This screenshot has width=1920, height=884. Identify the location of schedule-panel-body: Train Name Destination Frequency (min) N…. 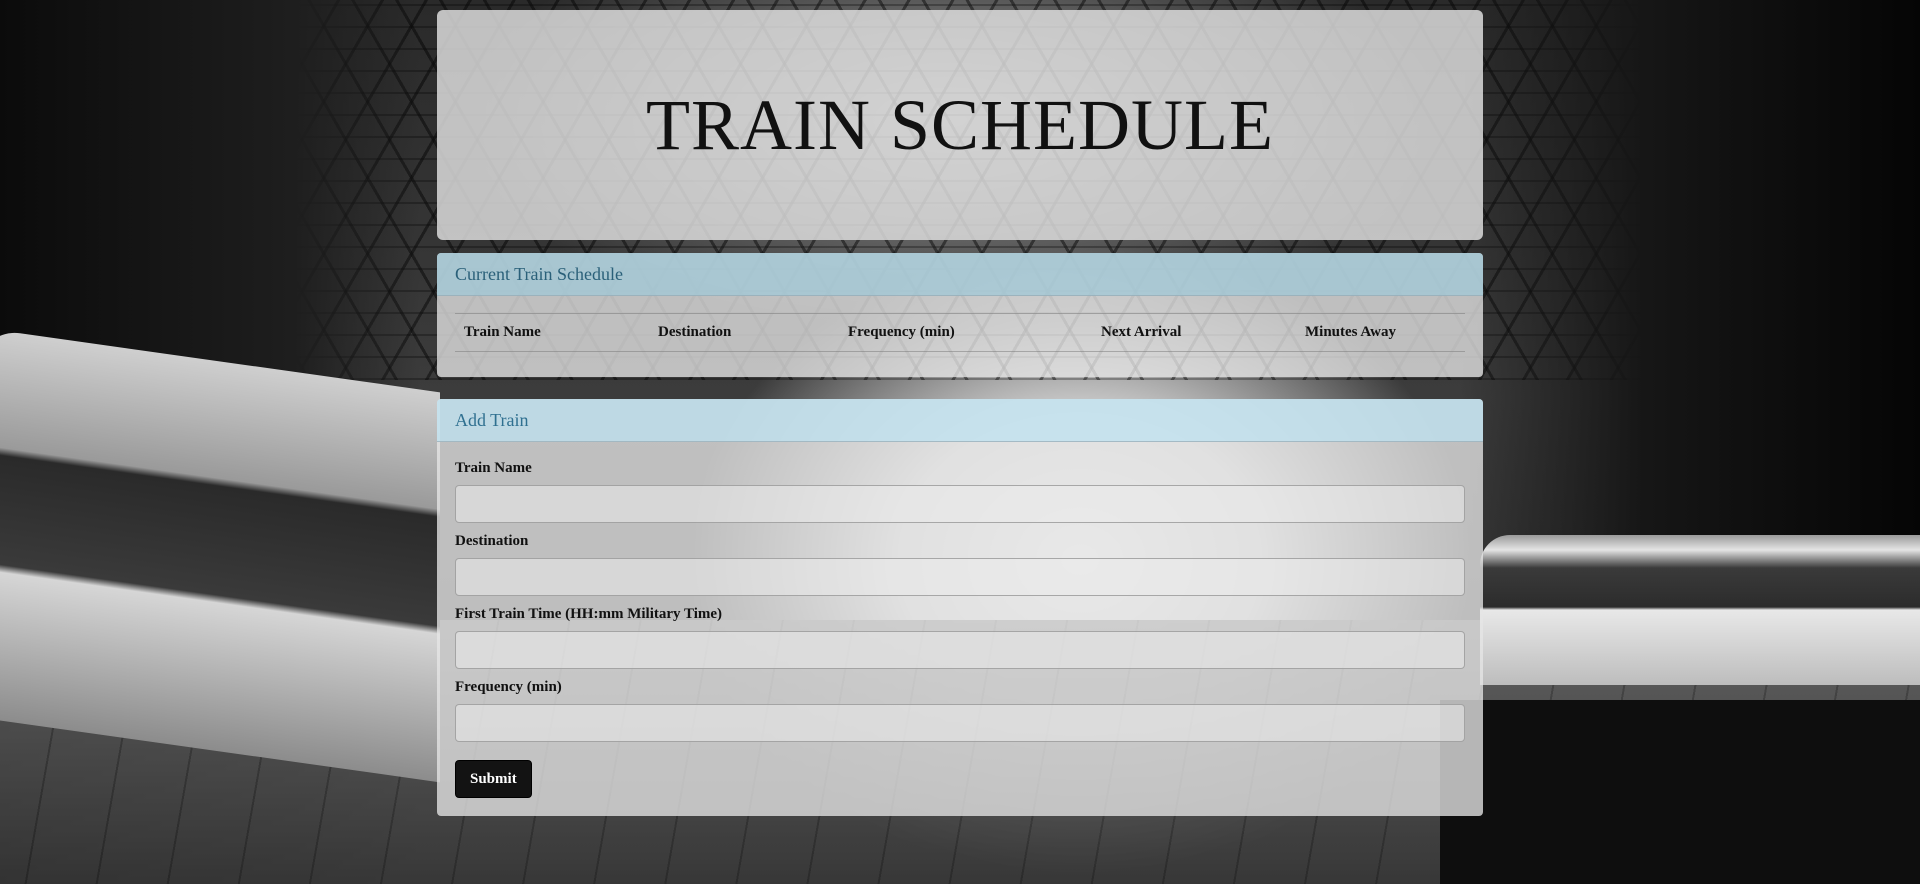
(960, 336).